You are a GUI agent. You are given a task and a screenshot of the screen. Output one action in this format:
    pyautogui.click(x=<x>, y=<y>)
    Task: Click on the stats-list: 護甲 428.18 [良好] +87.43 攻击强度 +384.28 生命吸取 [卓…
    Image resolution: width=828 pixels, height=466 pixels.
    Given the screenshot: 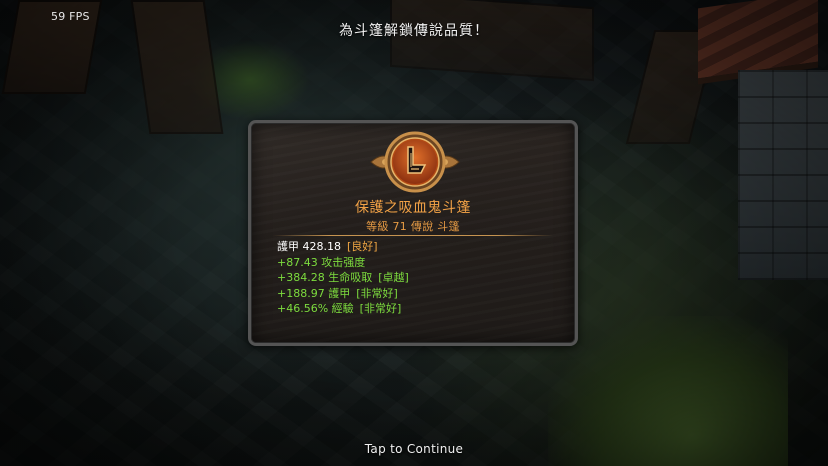 What is the action you would take?
    pyautogui.click(x=343, y=278)
    